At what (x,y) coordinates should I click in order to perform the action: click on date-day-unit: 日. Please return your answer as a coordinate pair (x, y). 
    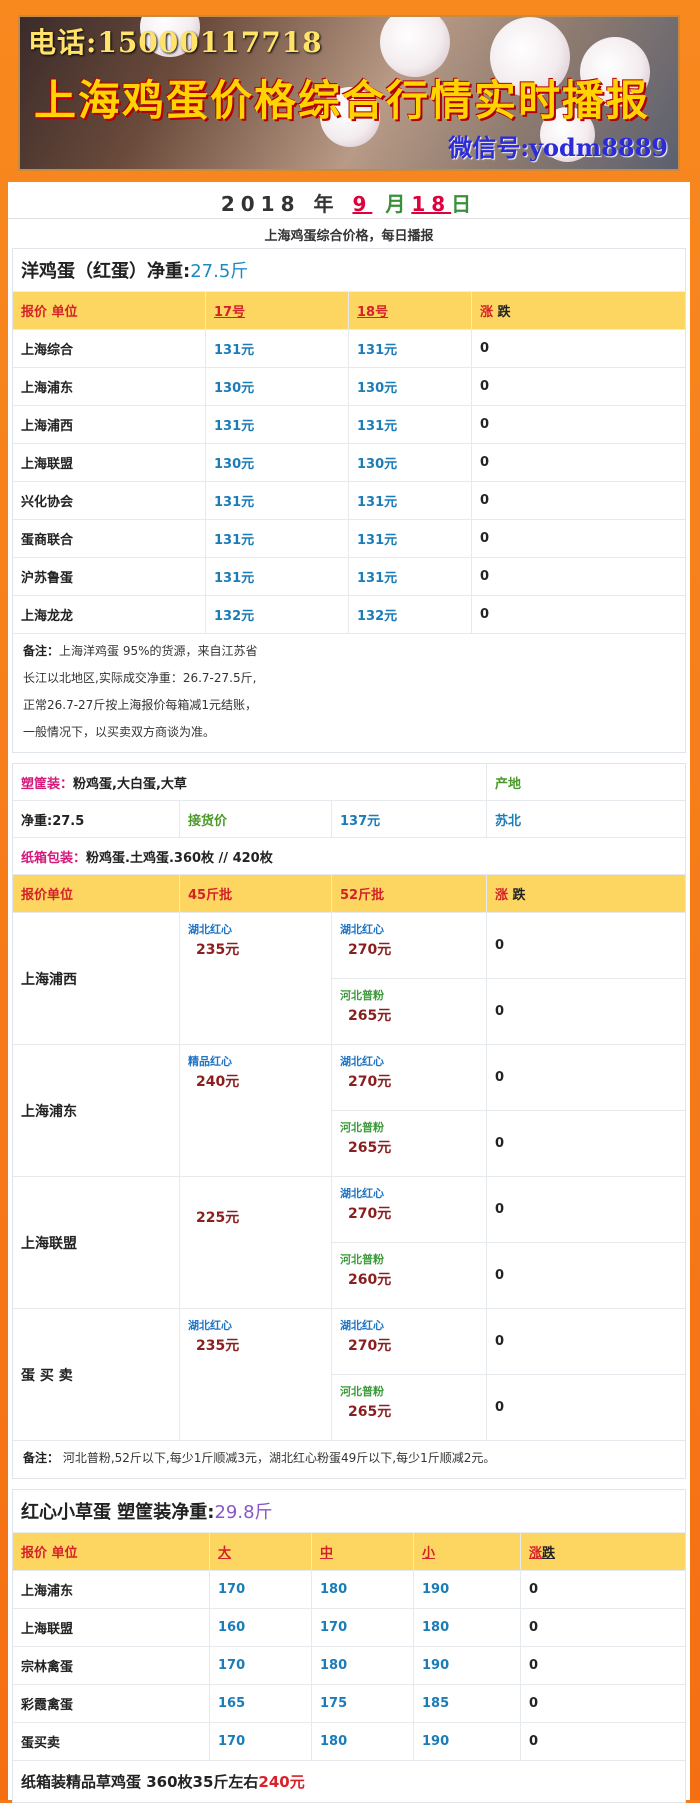
    Looking at the image, I should click on (464, 204).